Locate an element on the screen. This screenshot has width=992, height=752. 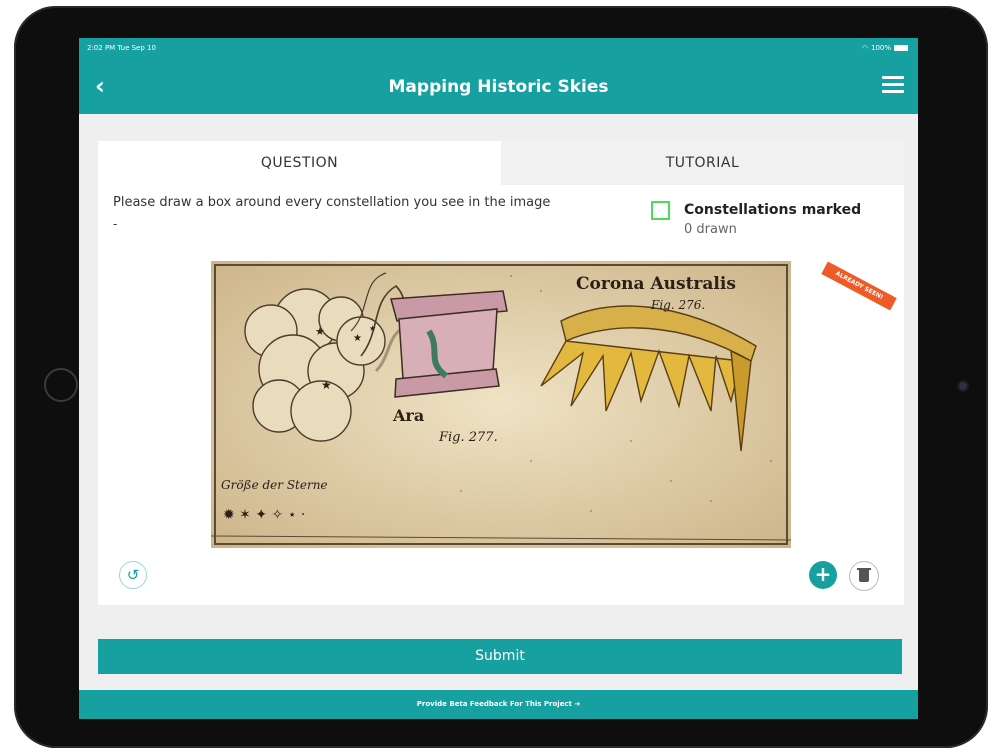
label-ara: Ara is located at coordinates (408, 415).